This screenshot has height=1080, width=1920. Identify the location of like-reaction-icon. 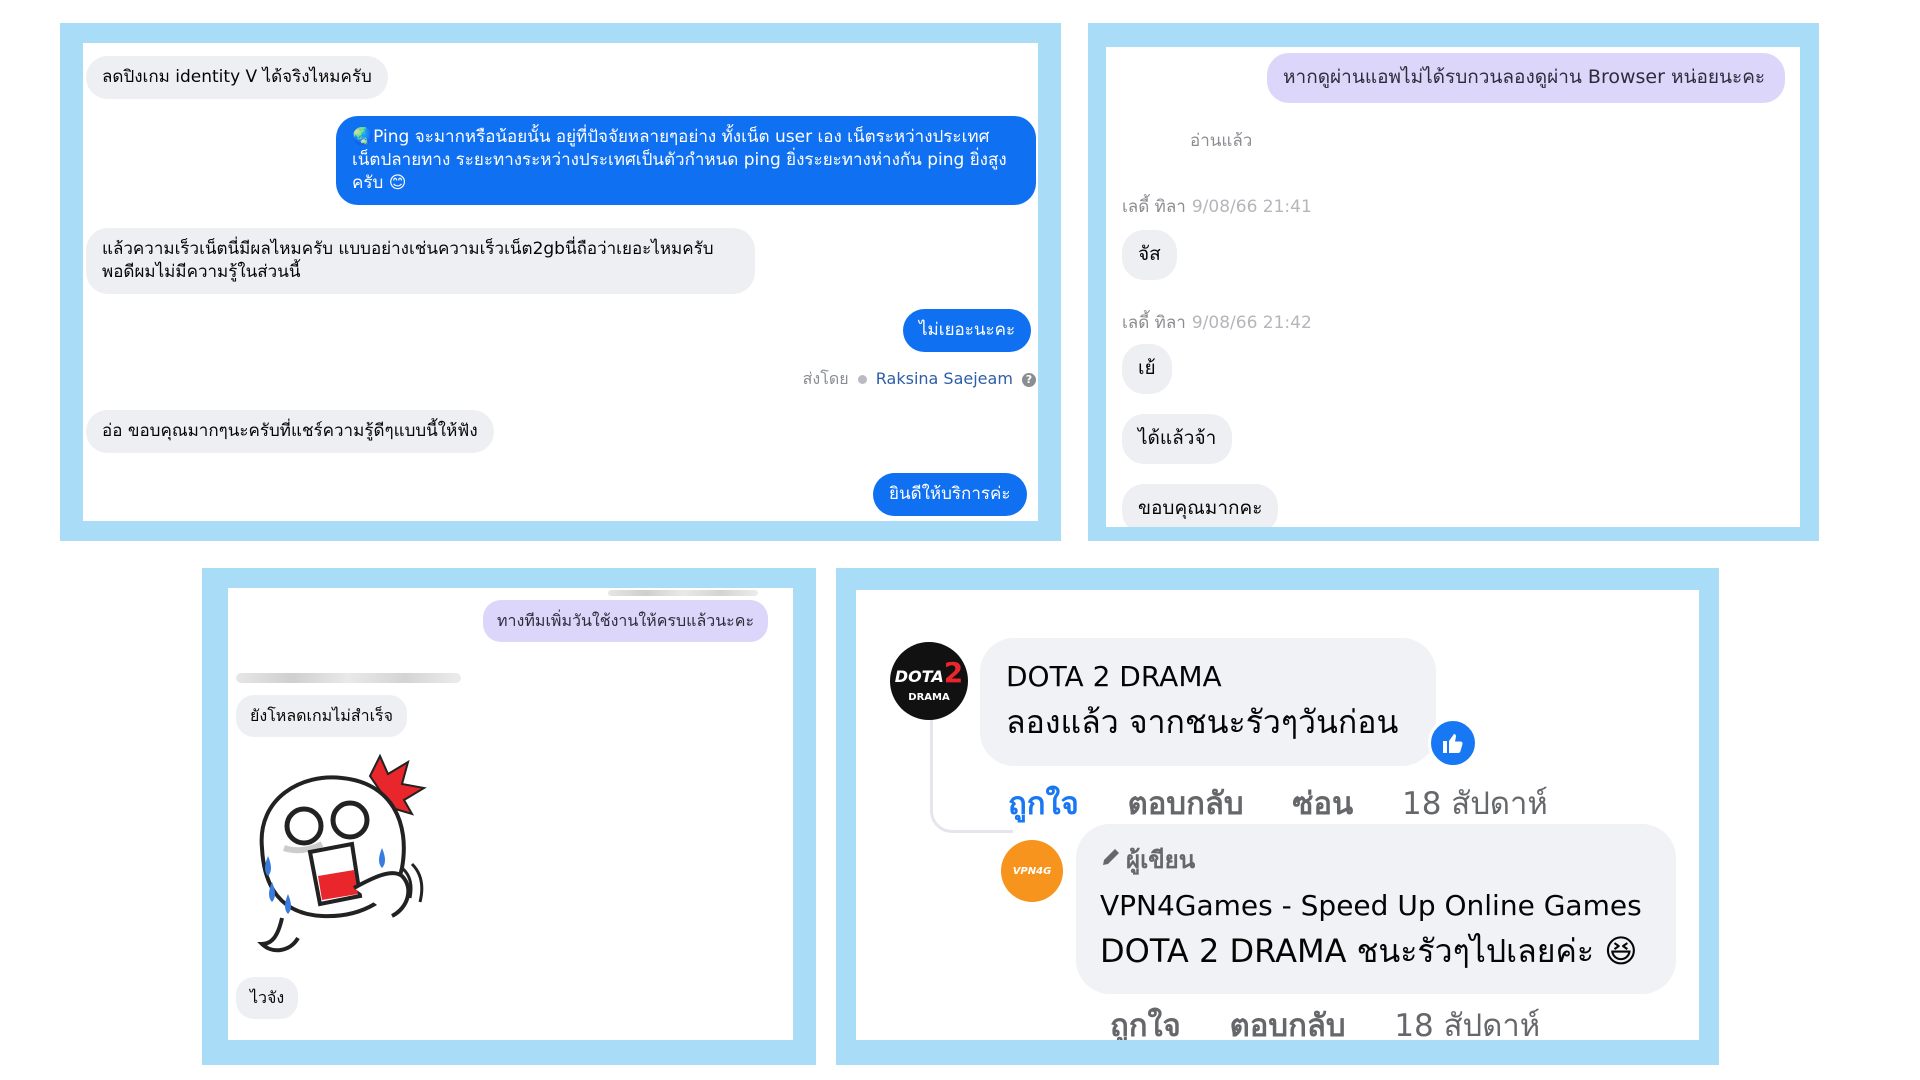
(1453, 743).